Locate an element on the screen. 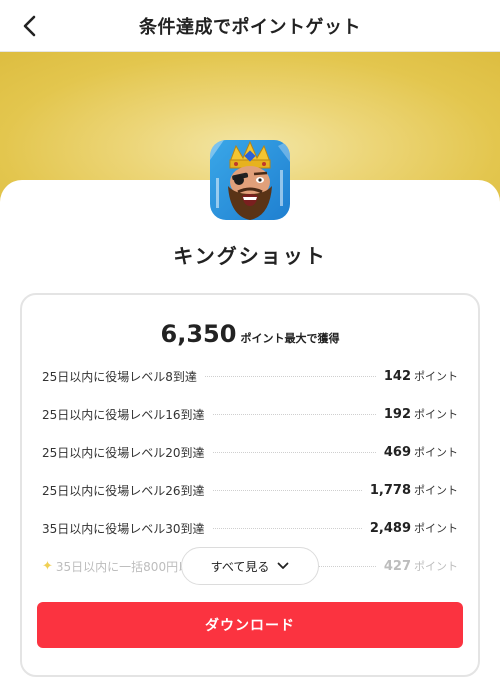  page-title: 条件達成でポイントゲット is located at coordinates (250, 27).